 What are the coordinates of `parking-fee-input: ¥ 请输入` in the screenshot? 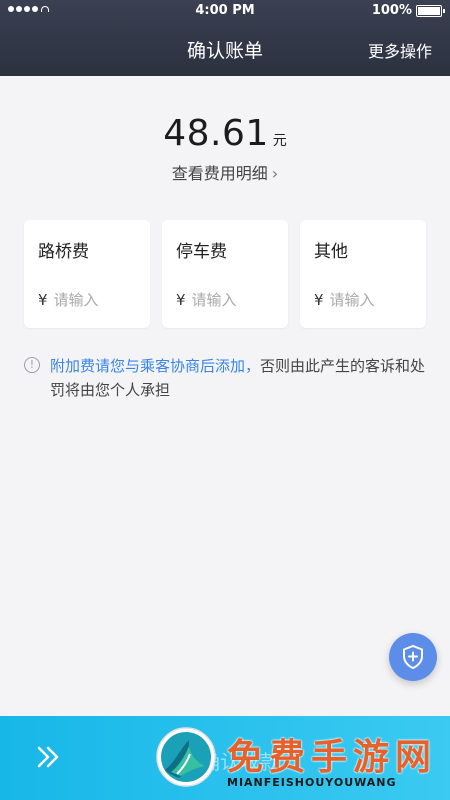 It's located at (206, 299).